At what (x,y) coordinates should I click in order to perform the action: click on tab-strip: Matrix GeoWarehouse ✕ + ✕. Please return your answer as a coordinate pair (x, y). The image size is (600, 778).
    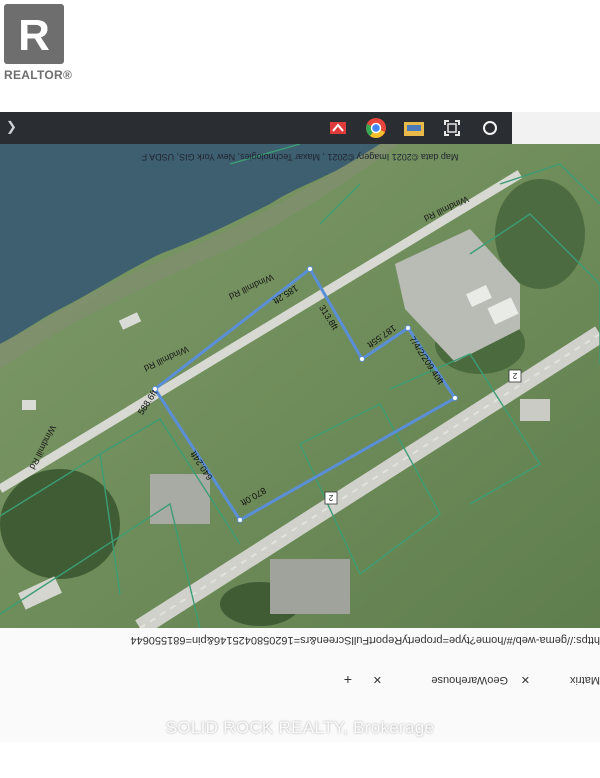
    Looking at the image, I should click on (300, 678).